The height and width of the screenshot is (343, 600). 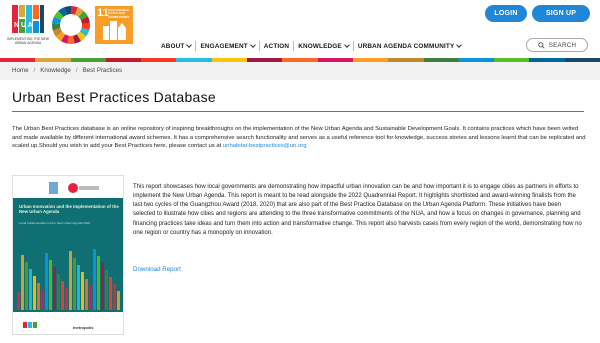 I want to click on breadcrumb: Home / Knowledge / Best Practices, so click(x=67, y=70).